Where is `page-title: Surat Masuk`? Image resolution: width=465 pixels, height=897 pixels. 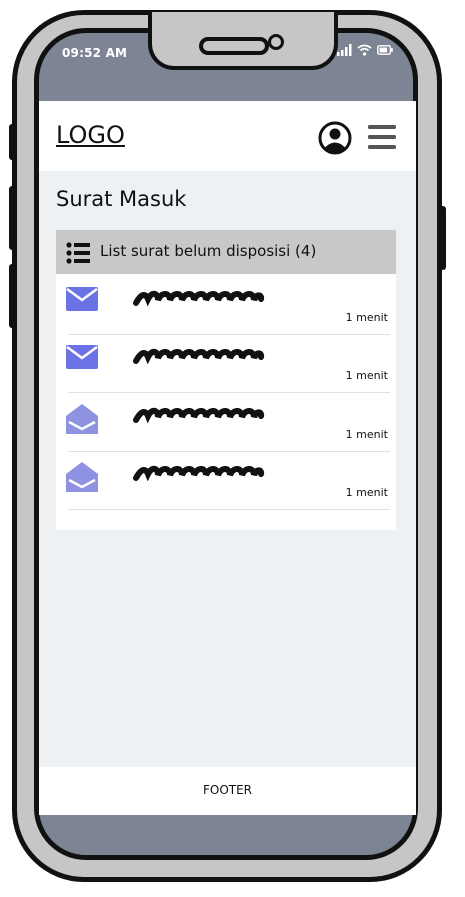
page-title: Surat Masuk is located at coordinates (121, 199).